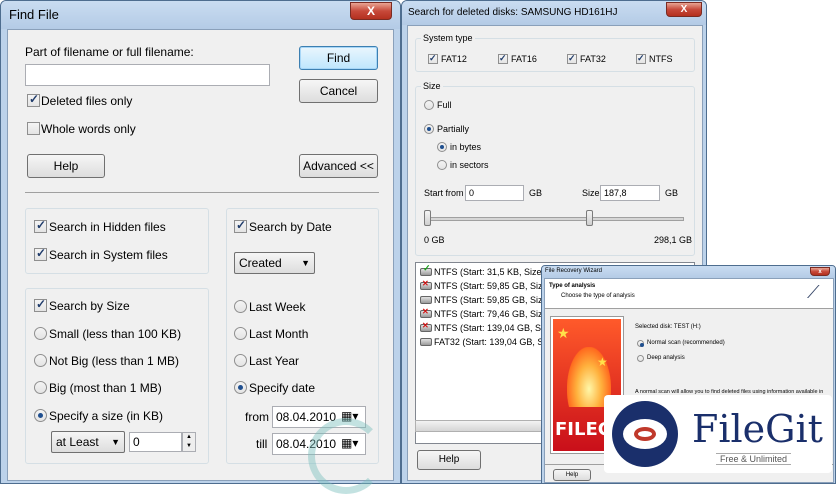 Image resolution: width=836 pixels, height=494 pixels. I want to click on search-by-size-checkbox, so click(40, 304).